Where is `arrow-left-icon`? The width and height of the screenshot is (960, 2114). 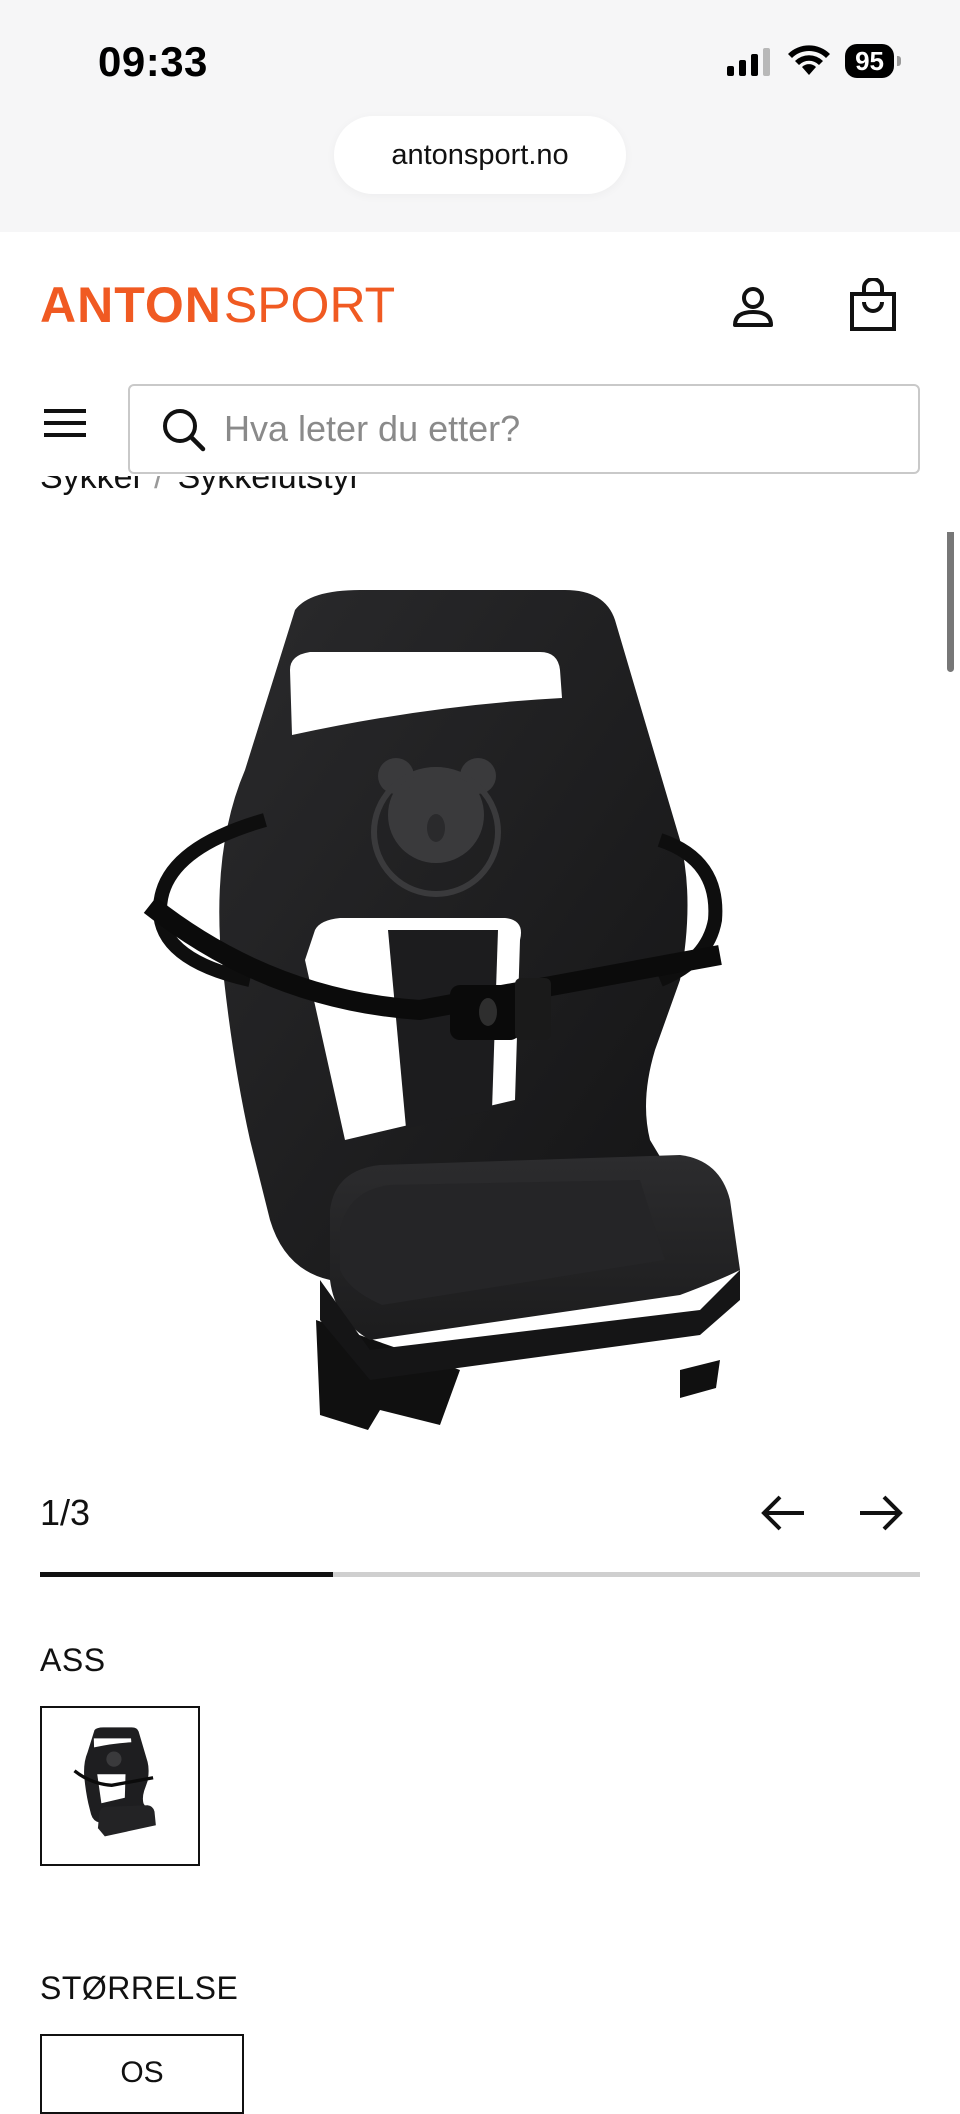 arrow-left-icon is located at coordinates (782, 1513).